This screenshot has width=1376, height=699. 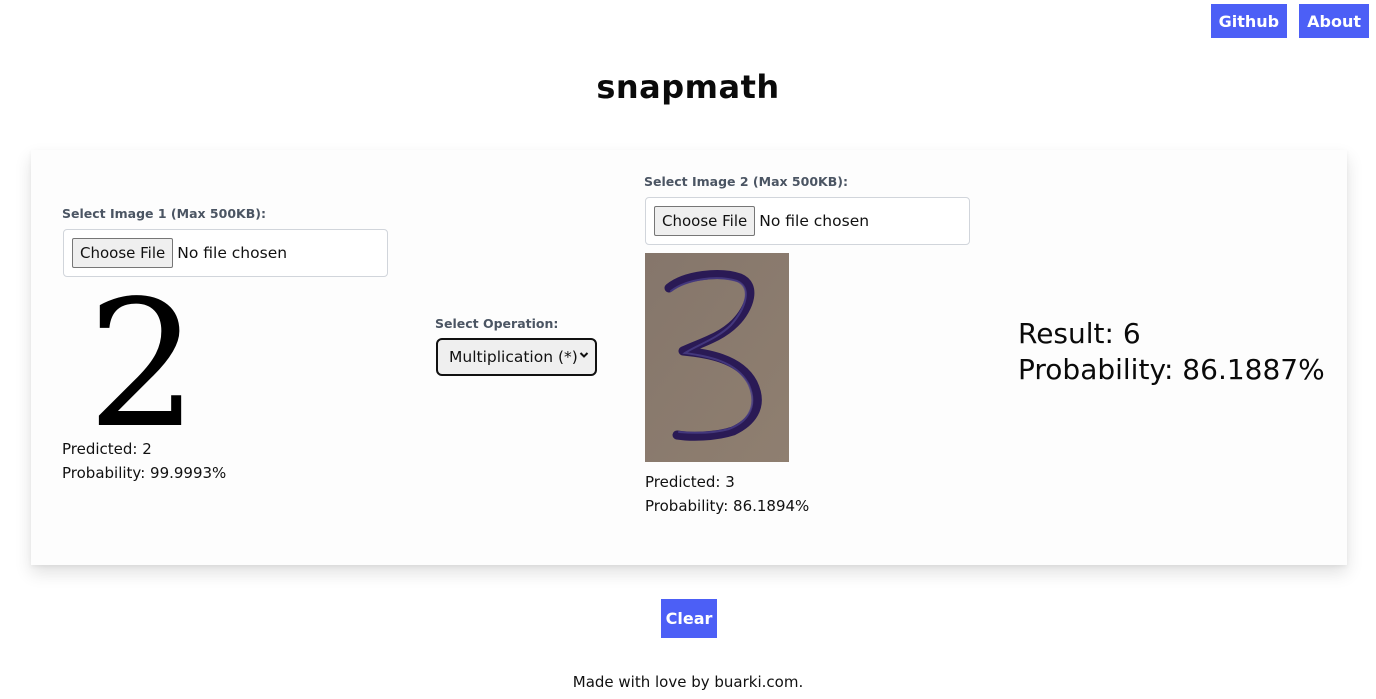 What do you see at coordinates (814, 221) in the screenshot?
I see `image2-file-status: No file chosen` at bounding box center [814, 221].